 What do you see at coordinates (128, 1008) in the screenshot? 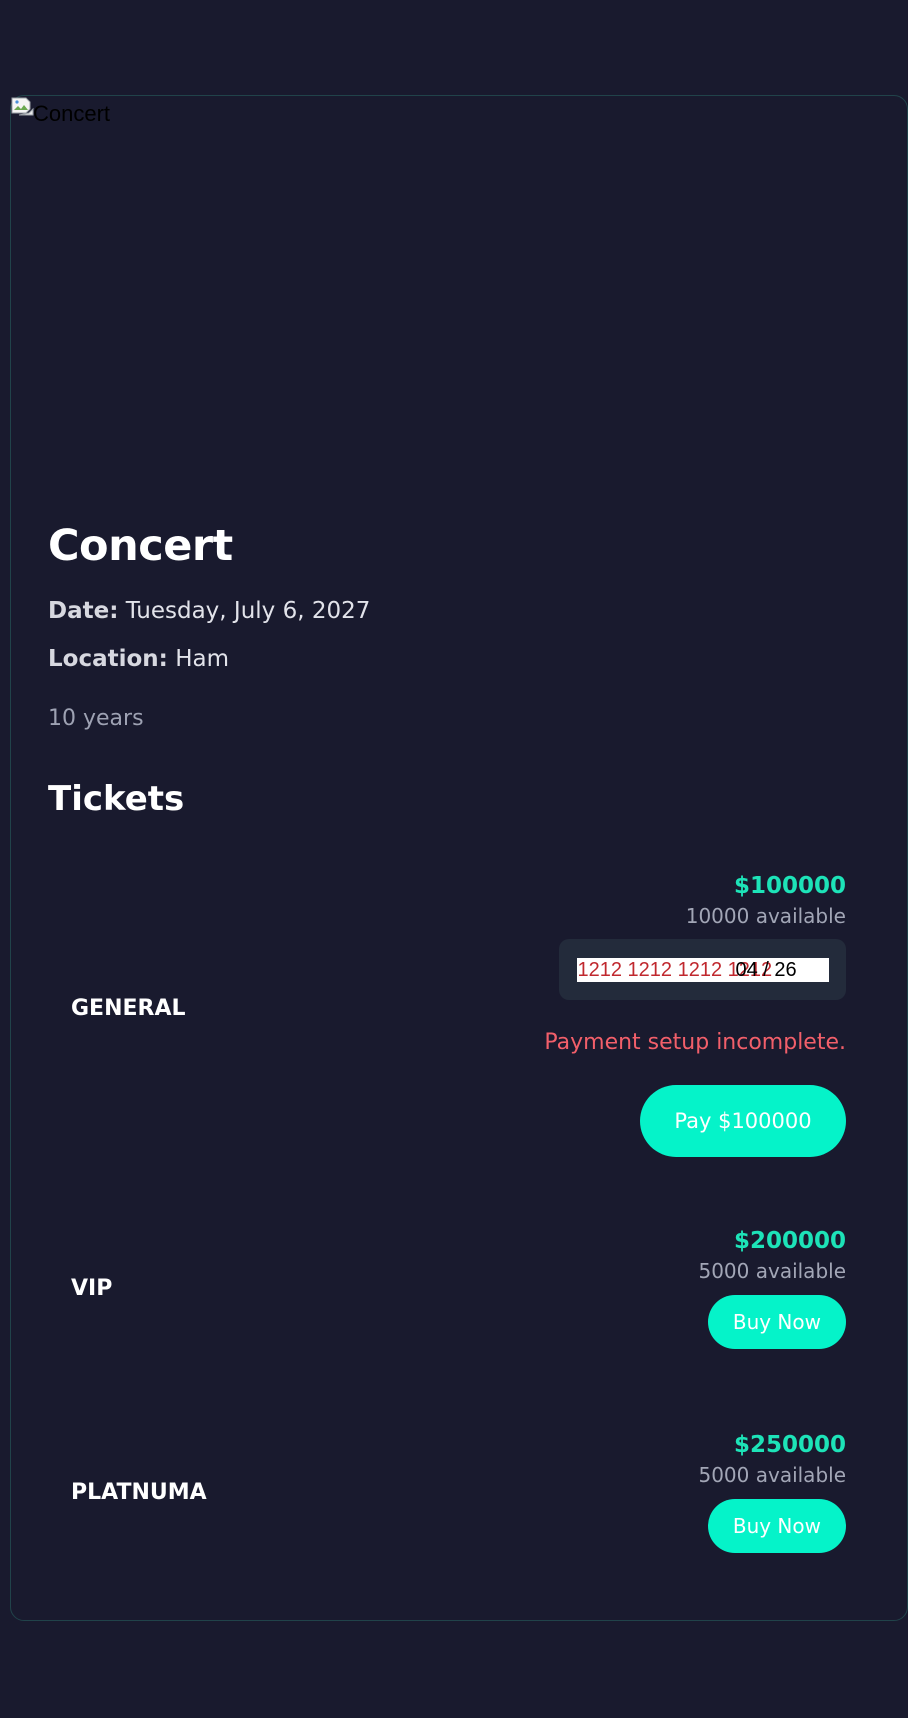
I see `tier-name: GENERAL` at bounding box center [128, 1008].